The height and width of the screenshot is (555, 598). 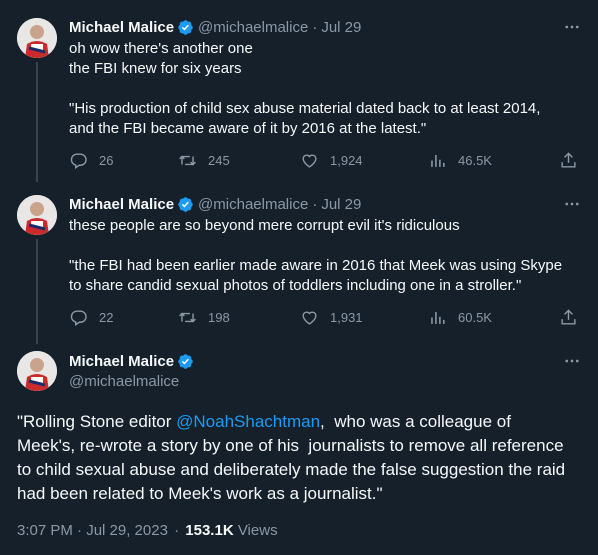 I want to click on mention-link: @NoahShachtman, so click(x=248, y=421).